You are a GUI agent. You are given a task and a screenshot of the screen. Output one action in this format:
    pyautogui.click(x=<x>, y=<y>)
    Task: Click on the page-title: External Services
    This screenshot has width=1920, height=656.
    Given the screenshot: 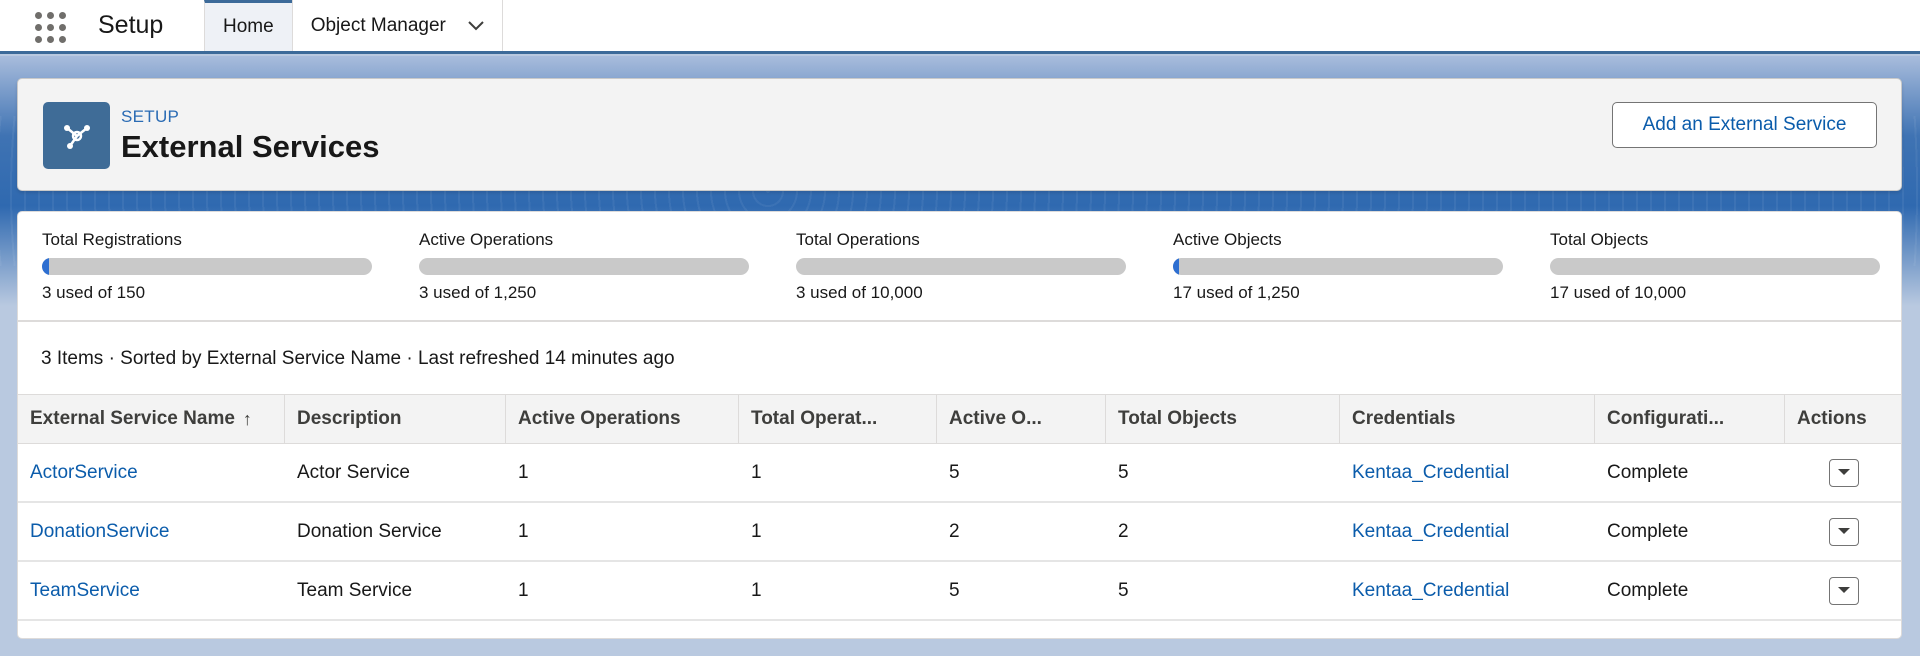 What is the action you would take?
    pyautogui.click(x=250, y=146)
    